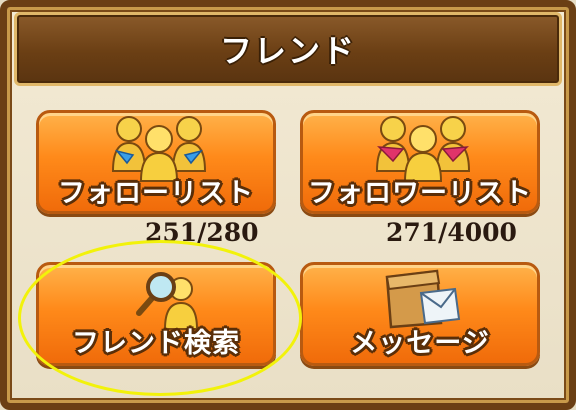 The image size is (576, 410). What do you see at coordinates (156, 343) in the screenshot?
I see `friend-search-label: フレンド検索` at bounding box center [156, 343].